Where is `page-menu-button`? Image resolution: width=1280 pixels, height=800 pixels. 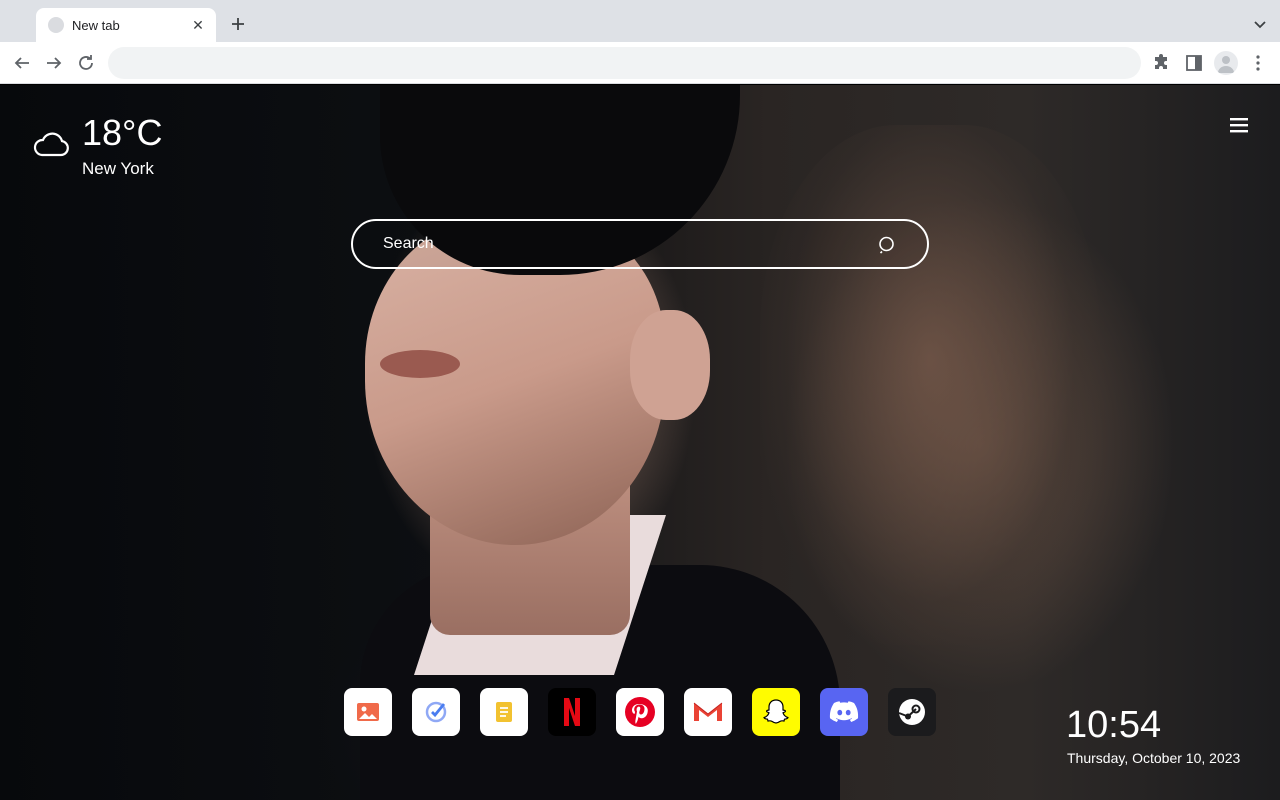
page-menu-button is located at coordinates (1239, 125).